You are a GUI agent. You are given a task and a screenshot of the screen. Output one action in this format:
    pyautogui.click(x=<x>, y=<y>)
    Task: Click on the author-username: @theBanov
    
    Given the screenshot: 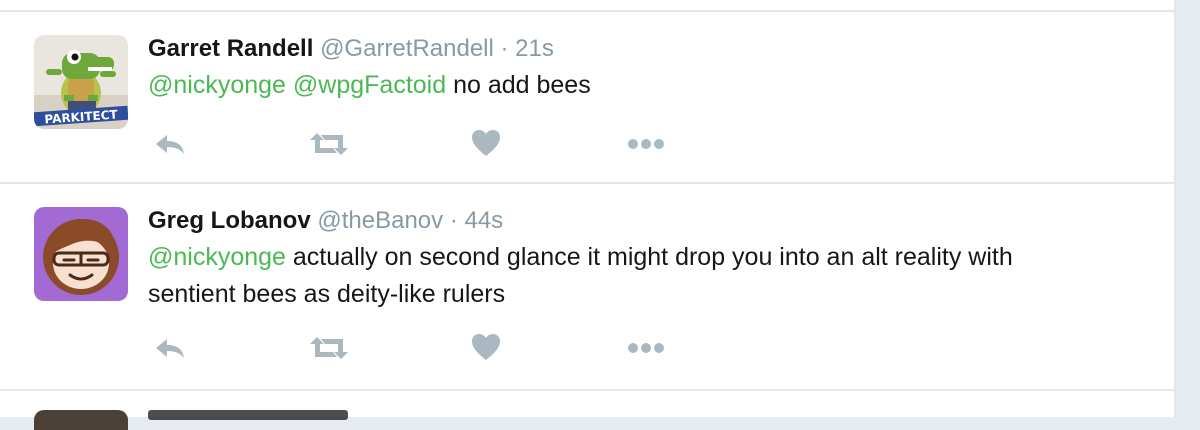 What is the action you would take?
    pyautogui.click(x=380, y=220)
    